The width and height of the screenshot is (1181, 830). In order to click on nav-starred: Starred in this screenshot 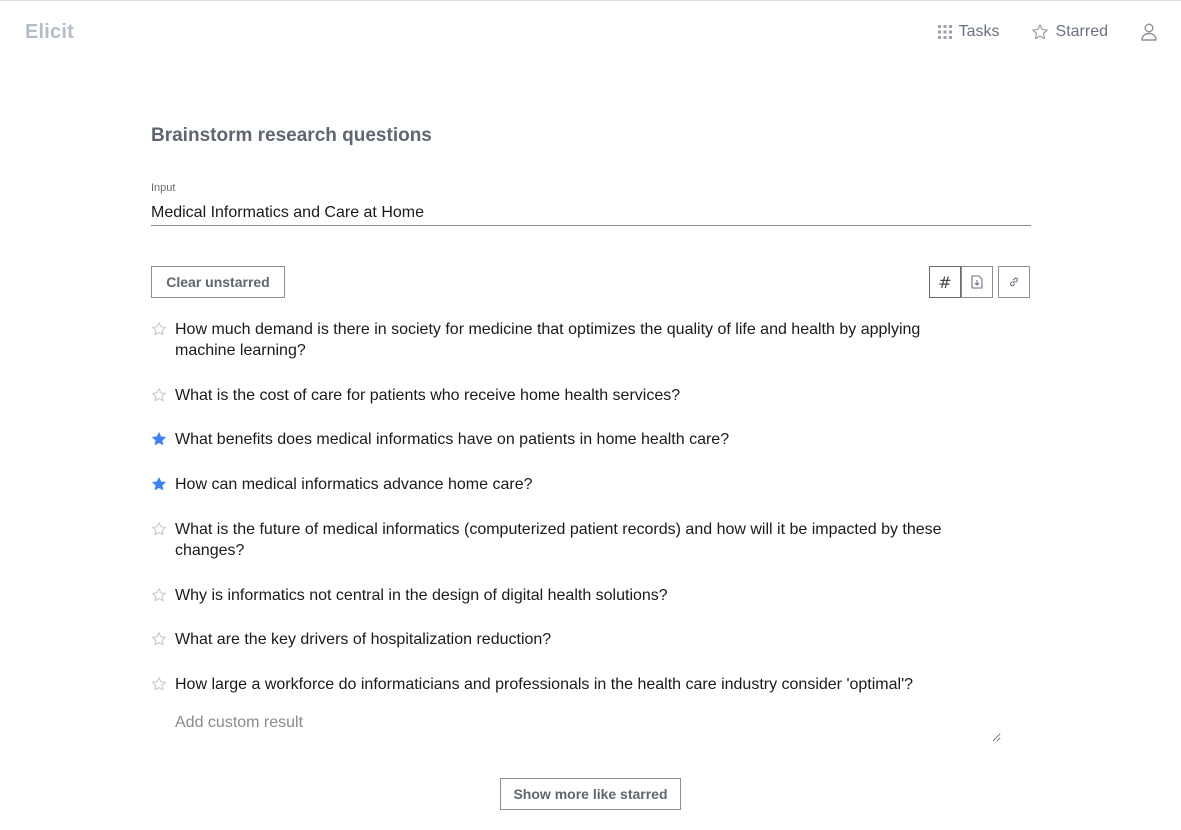, I will do `click(1069, 32)`.